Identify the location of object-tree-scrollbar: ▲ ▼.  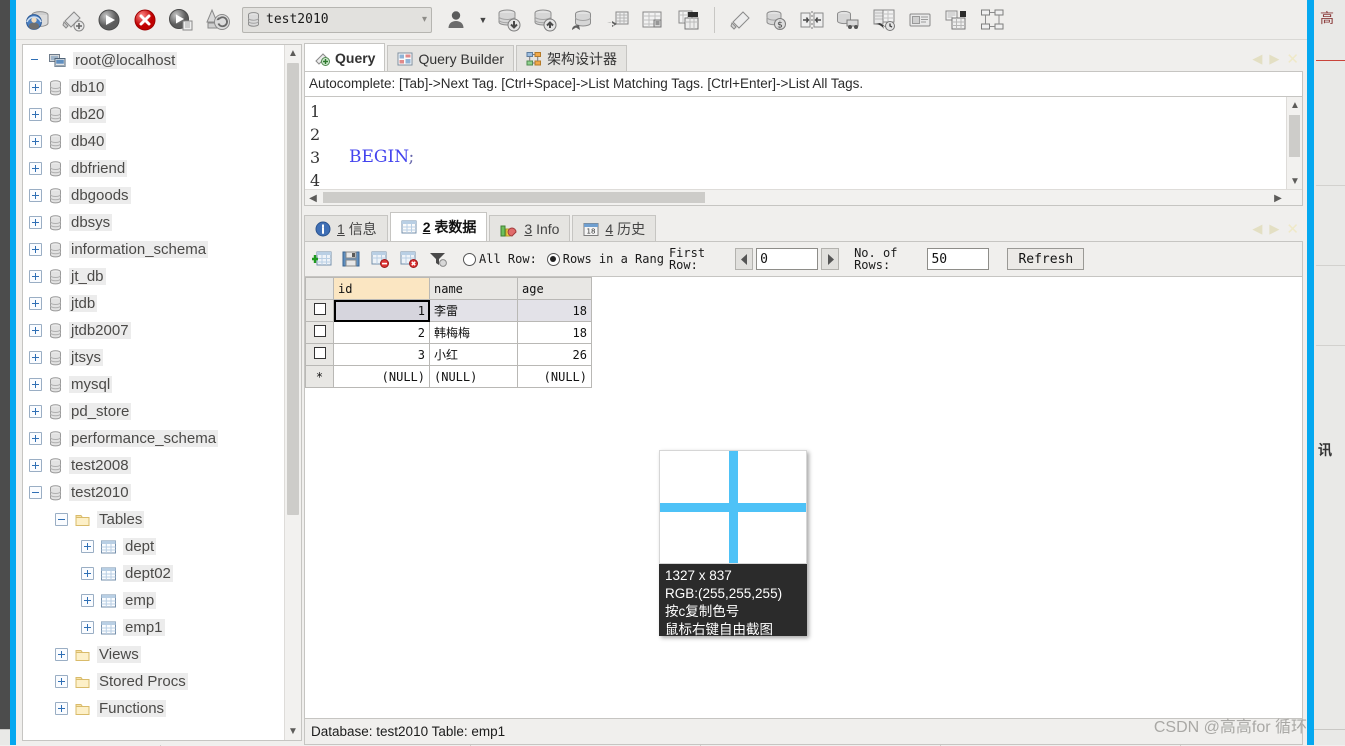
(292, 392).